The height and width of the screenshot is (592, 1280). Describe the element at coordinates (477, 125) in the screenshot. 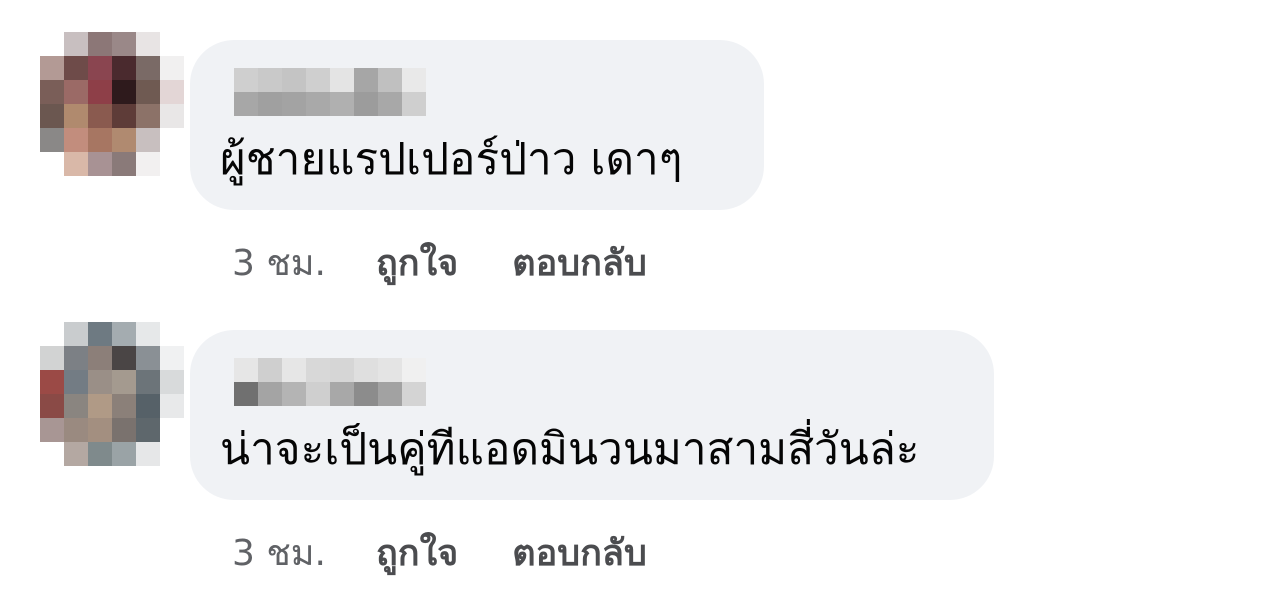

I see `comment-bubble: ผู้ชายแรปเปอร์ป่าว เดาๆ` at that location.